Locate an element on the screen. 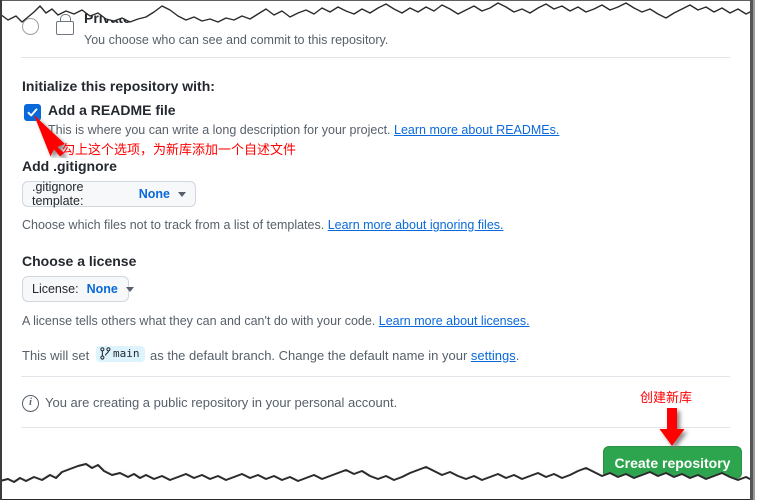 The image size is (775, 500). license-helper-link: Learn more about licenses. is located at coordinates (454, 321).